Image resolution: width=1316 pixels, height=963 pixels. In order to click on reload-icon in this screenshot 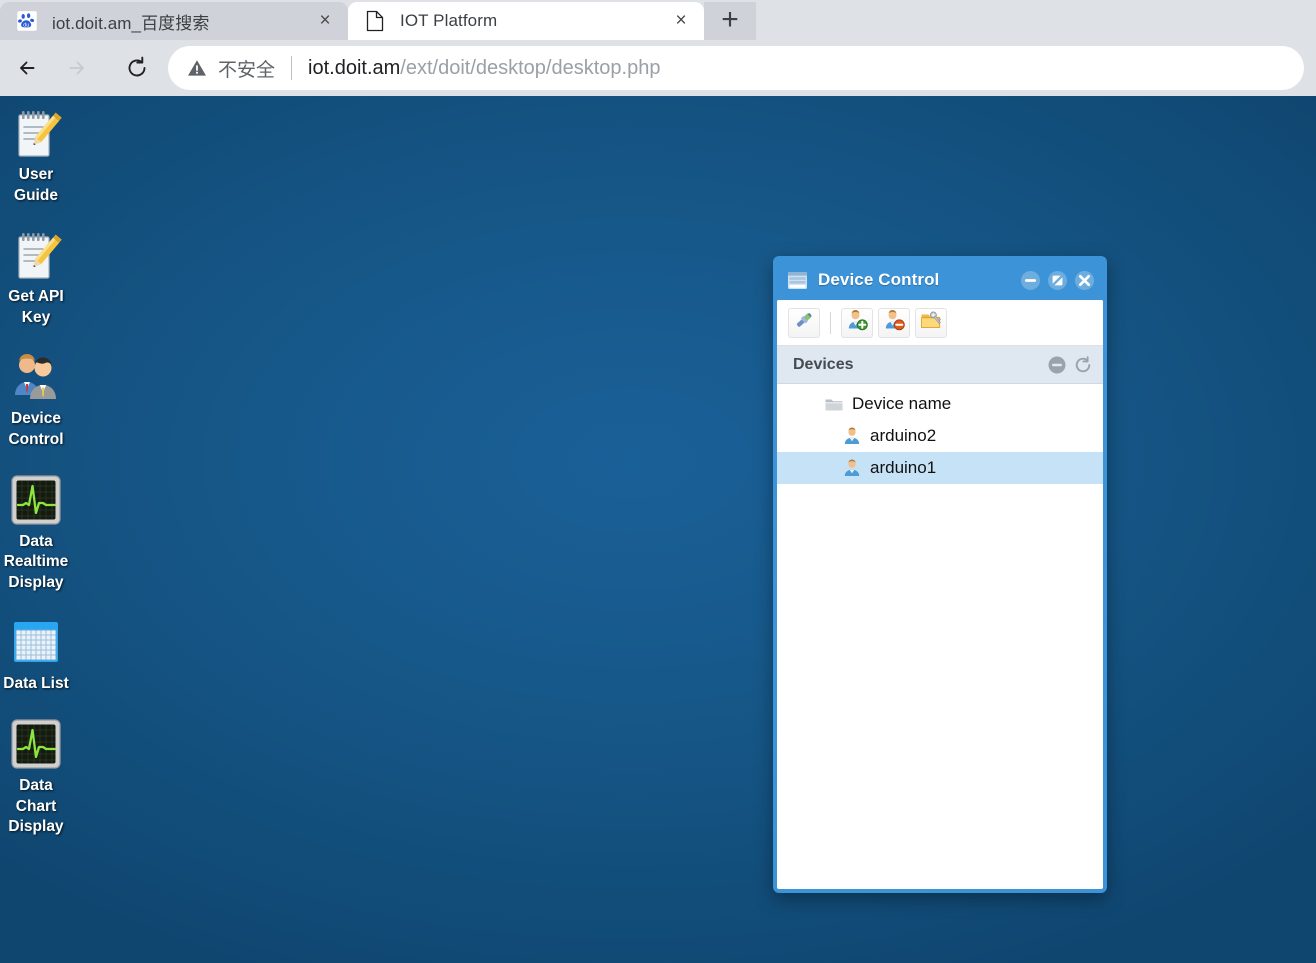, I will do `click(137, 66)`.